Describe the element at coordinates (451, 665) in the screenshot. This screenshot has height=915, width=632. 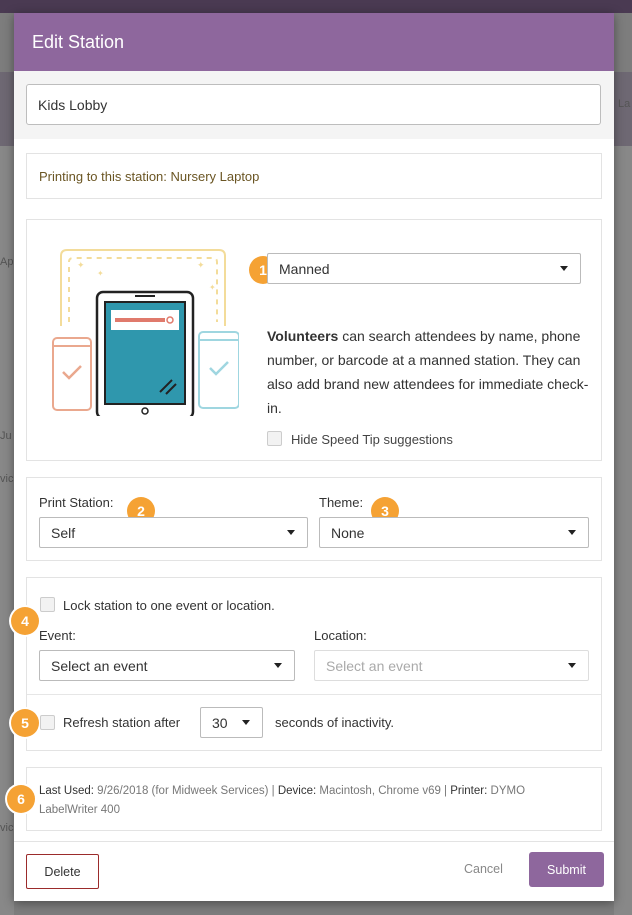
I see `location-select: Select an event` at that location.